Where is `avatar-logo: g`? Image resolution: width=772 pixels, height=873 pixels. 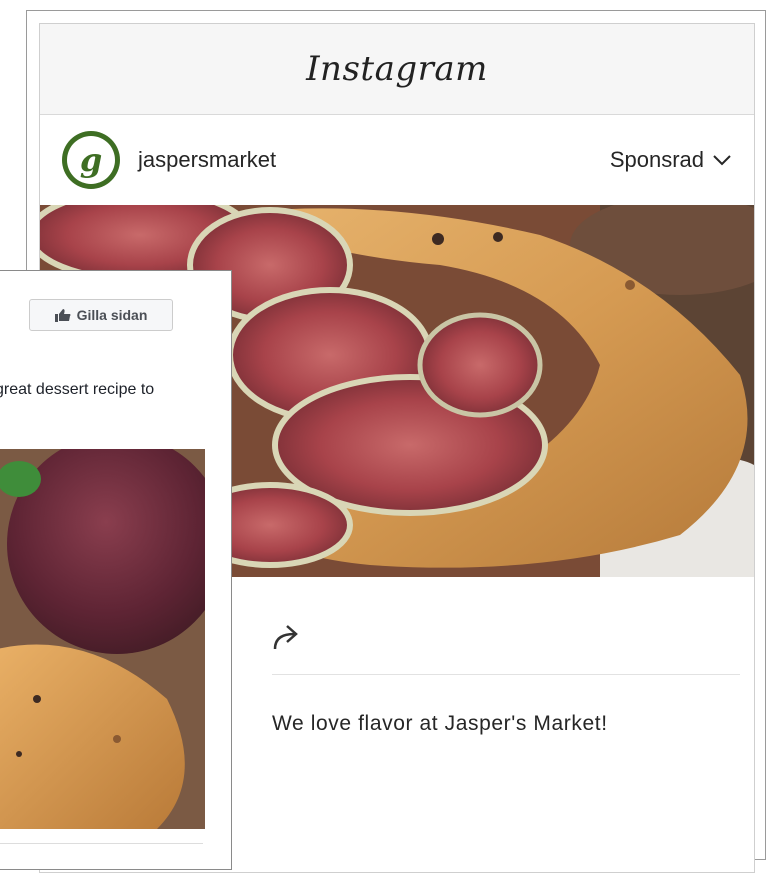
avatar-logo: g is located at coordinates (91, 160).